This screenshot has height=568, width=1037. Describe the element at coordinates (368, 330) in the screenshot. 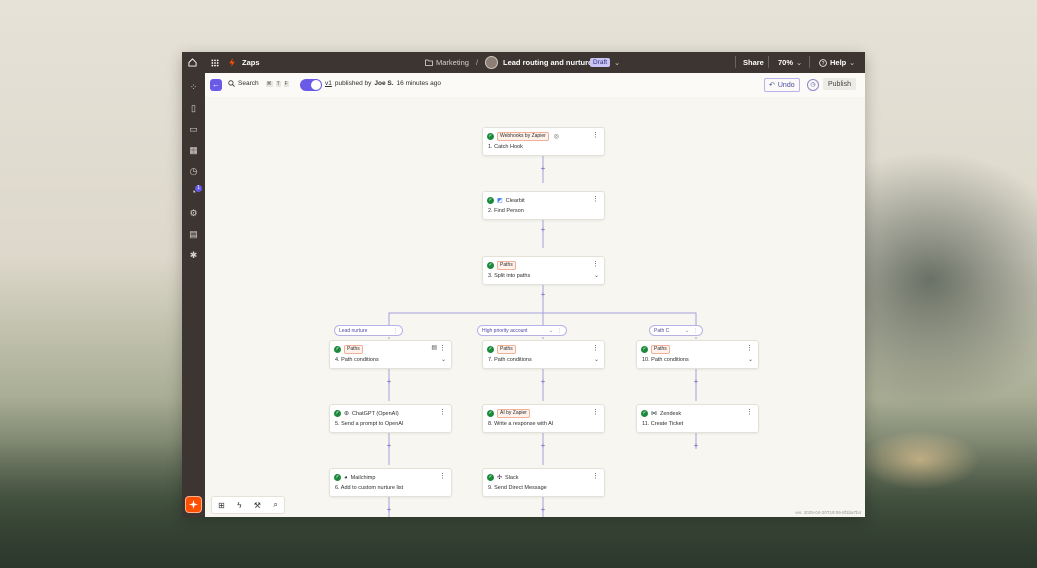

I see `path-pill: Lead nurture ⋮` at that location.